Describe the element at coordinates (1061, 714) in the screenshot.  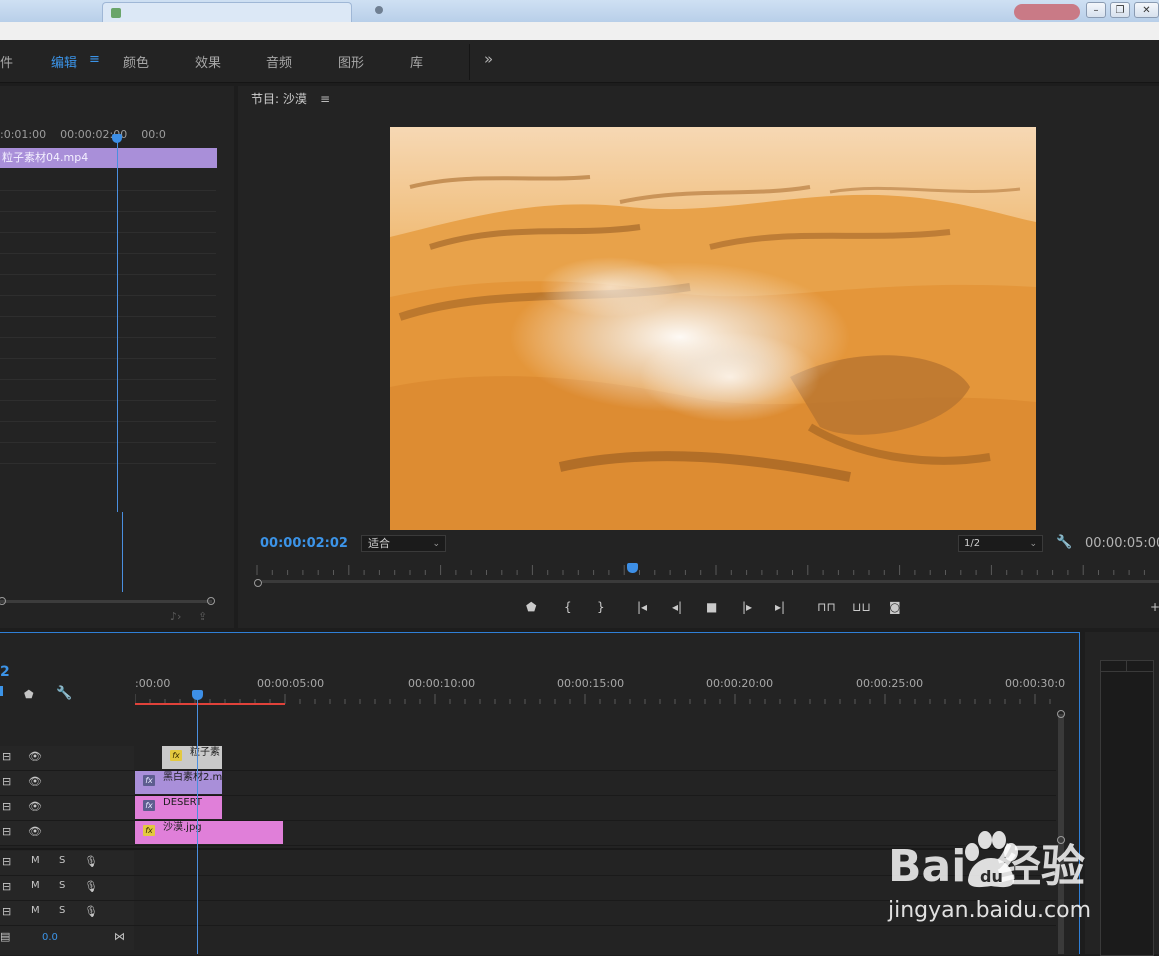
I see `vertical-scroll-top-handle` at that location.